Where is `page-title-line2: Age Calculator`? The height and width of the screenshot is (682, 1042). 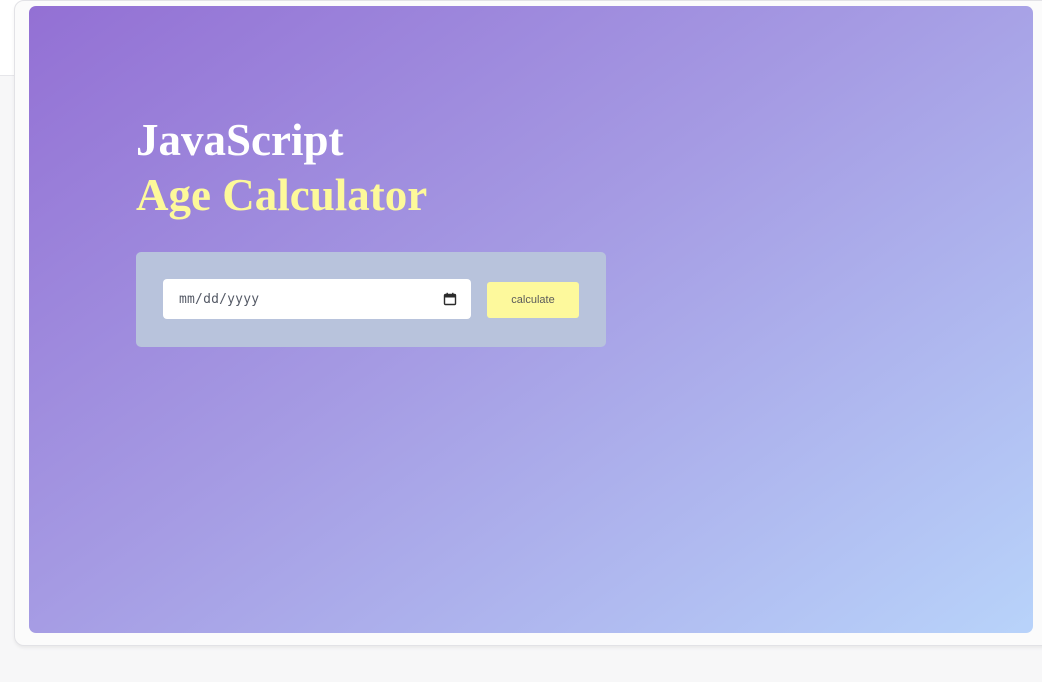 page-title-line2: Age Calculator is located at coordinates (282, 195).